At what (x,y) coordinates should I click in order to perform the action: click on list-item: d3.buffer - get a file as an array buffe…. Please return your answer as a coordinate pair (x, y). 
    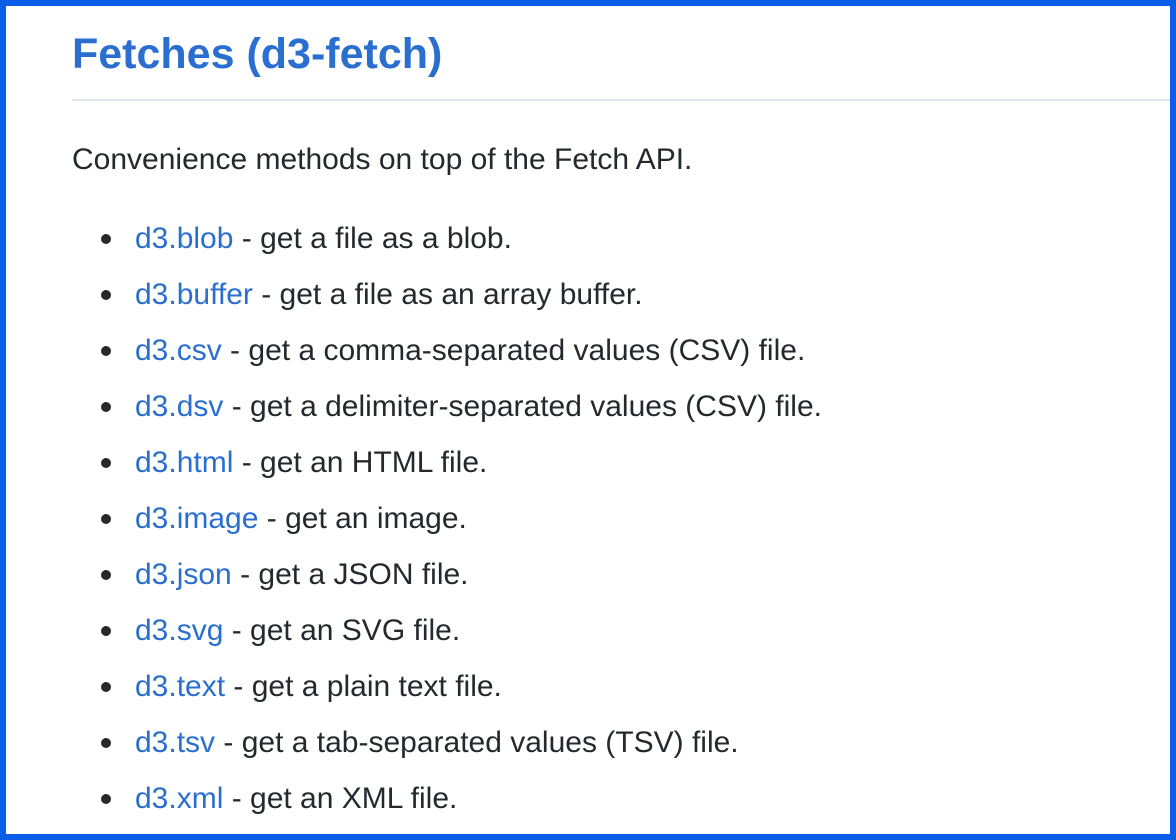
    Looking at the image, I should click on (447, 301).